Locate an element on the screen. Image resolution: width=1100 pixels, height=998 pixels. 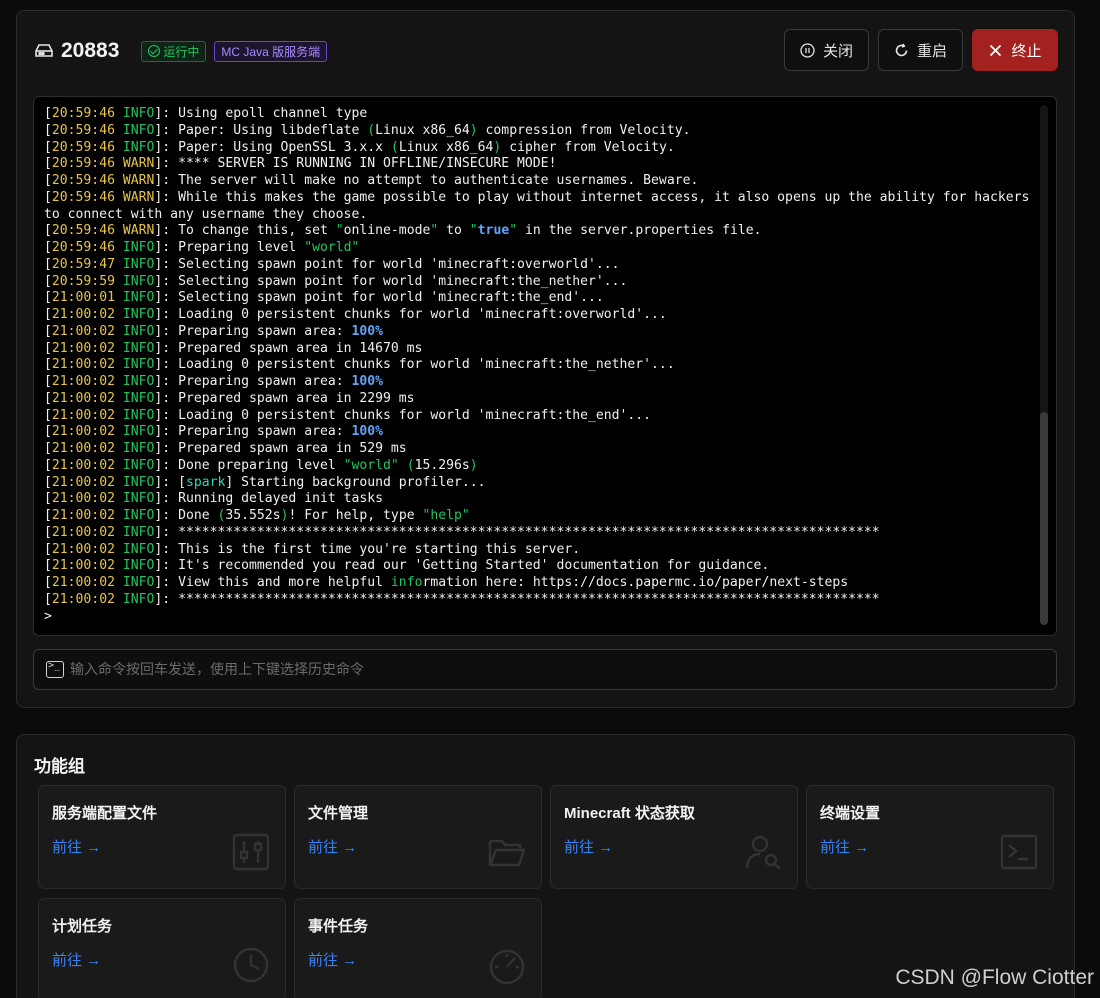
card-server-config: 服务端配置文件 前往 → is located at coordinates (162, 837).